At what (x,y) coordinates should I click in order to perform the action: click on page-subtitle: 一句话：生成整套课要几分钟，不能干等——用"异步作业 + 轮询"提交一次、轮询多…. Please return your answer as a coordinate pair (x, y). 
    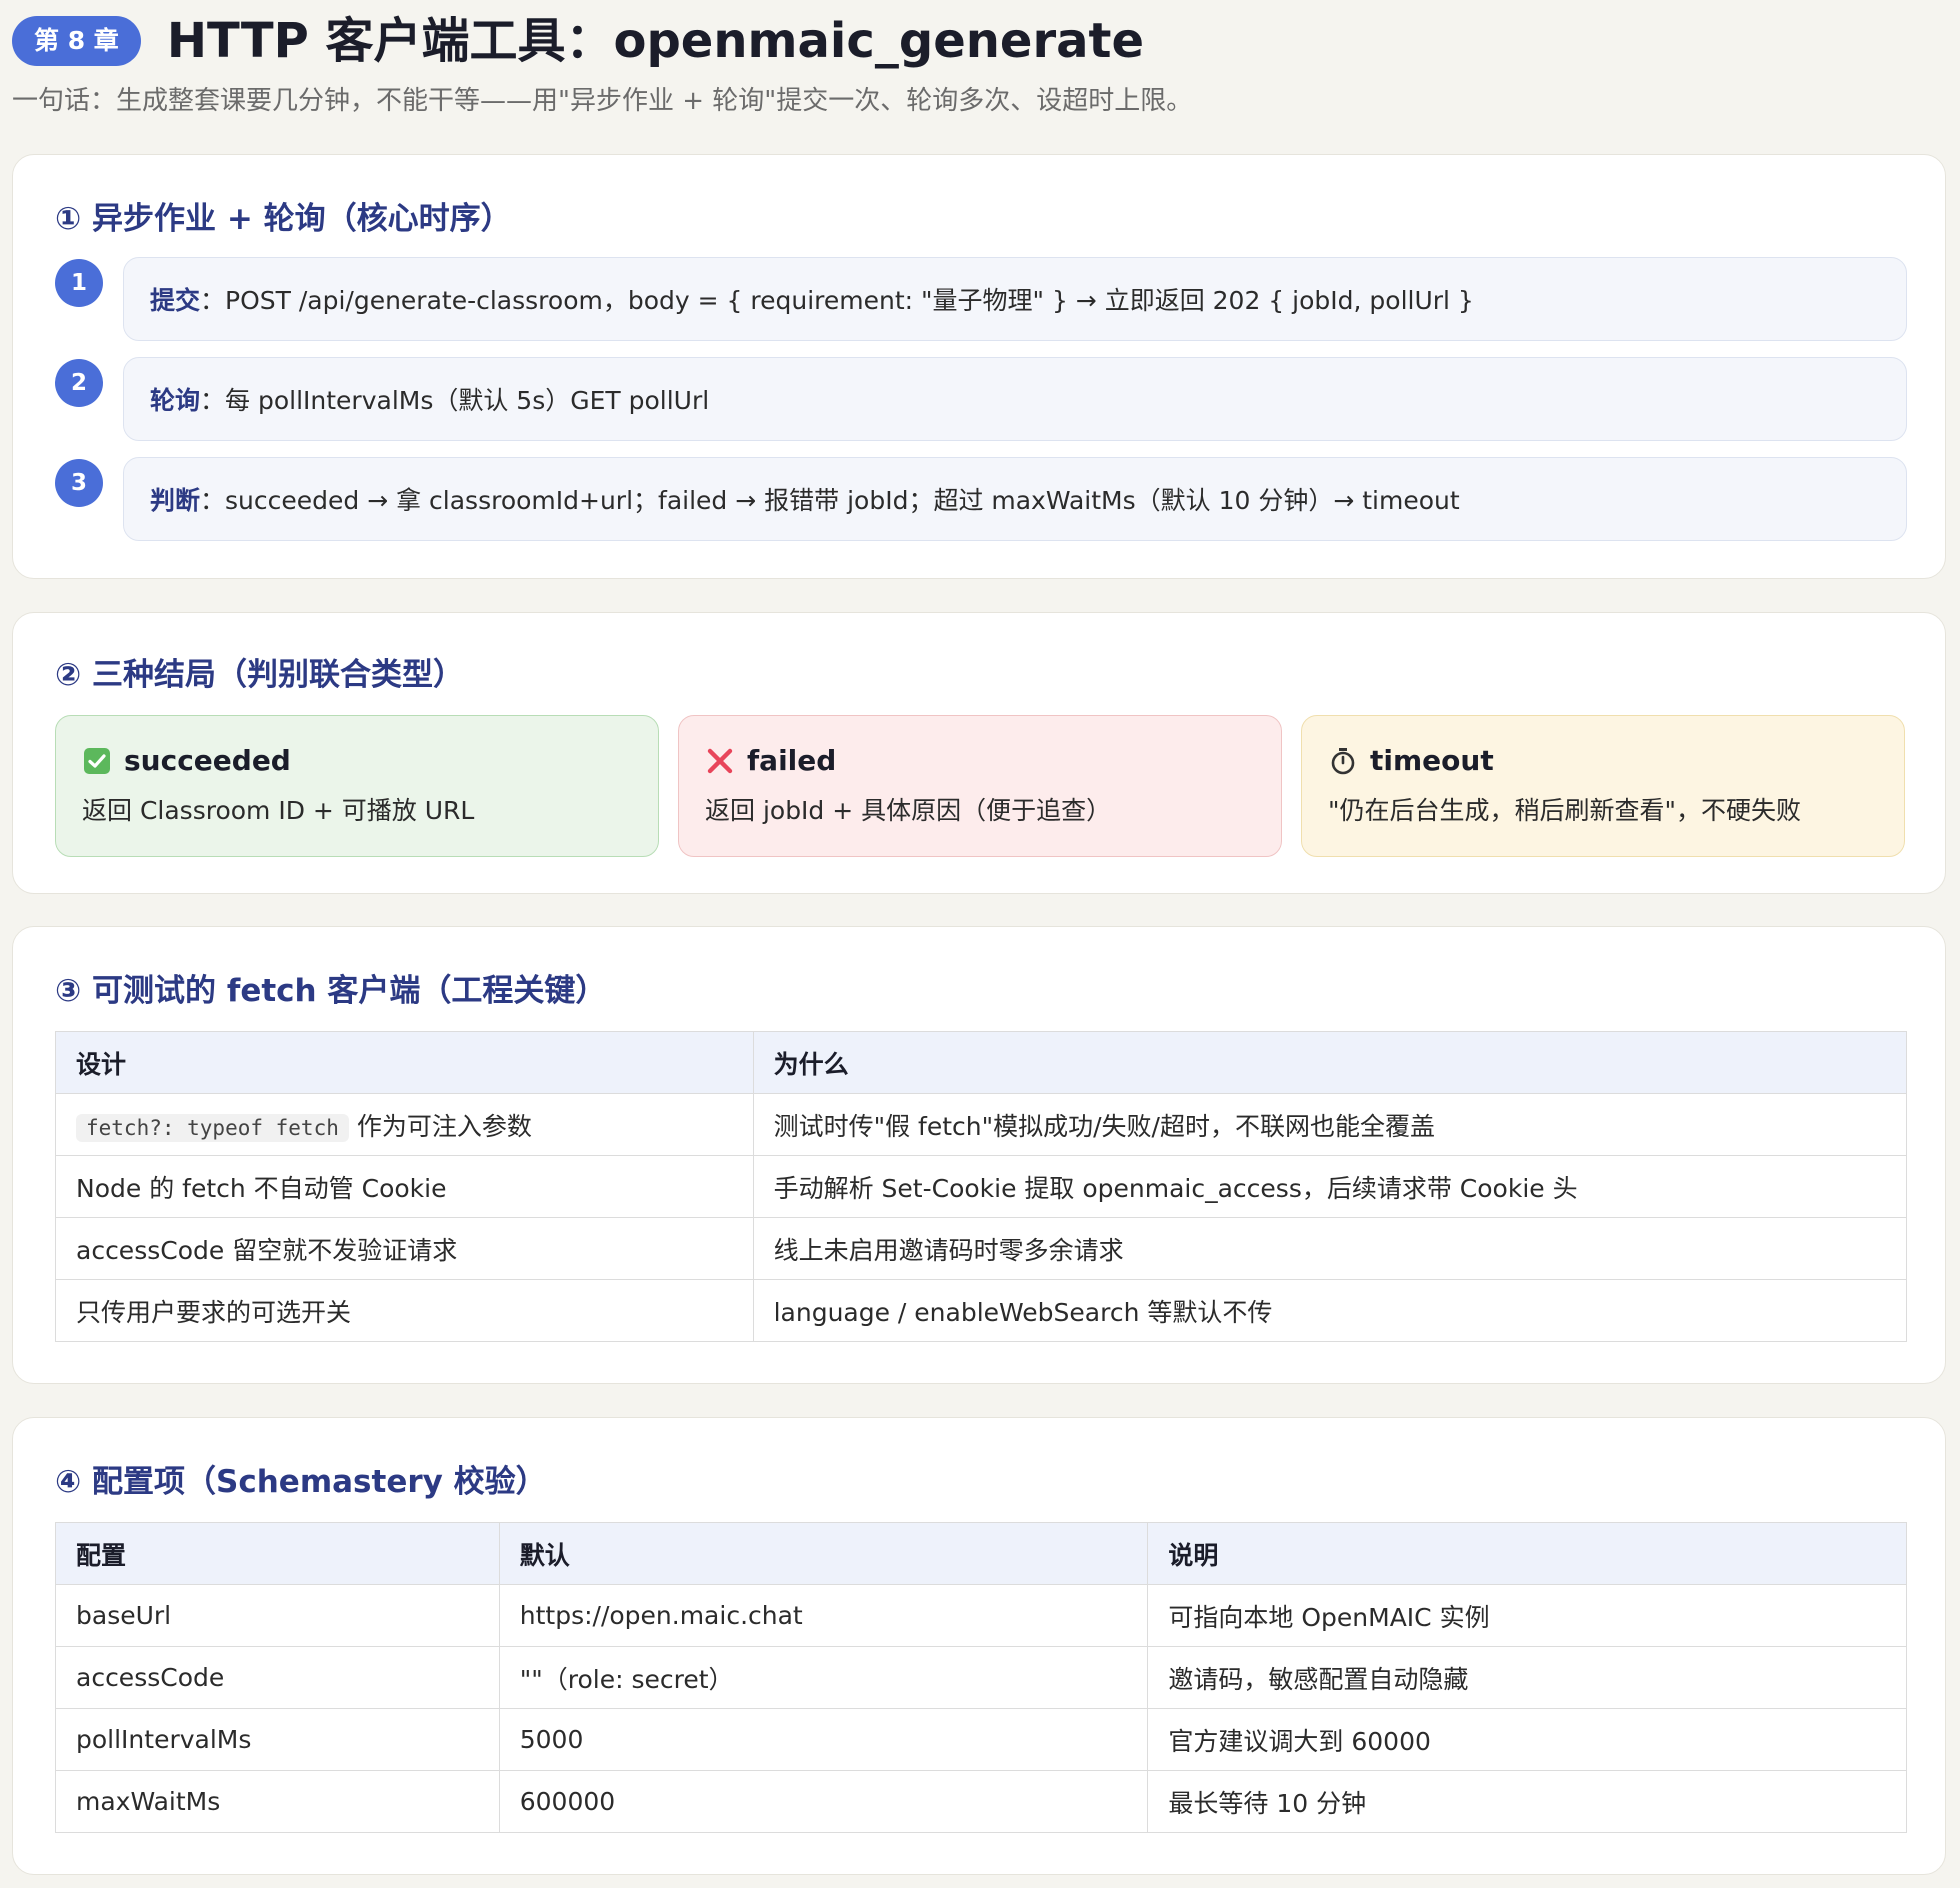
    Looking at the image, I should click on (602, 101).